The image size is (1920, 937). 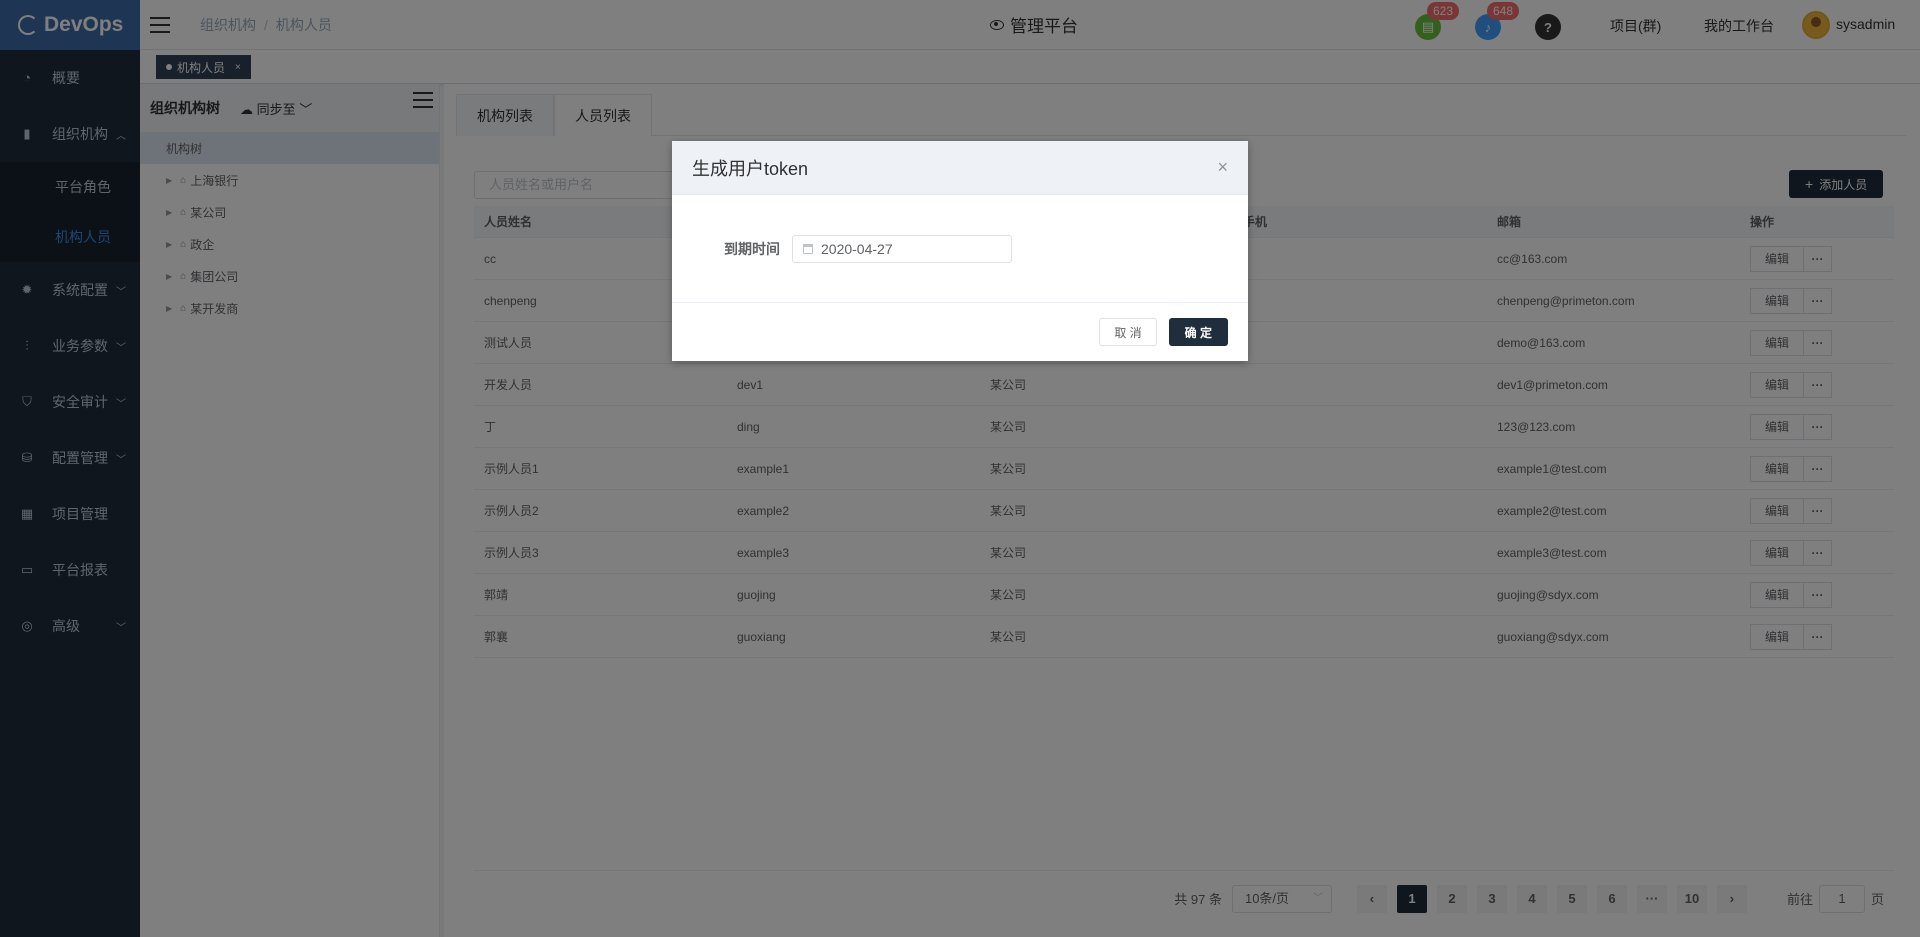 I want to click on token-dialog: 生成用户token × 到期时间 2020-04-27 取 消 确 定, so click(x=960, y=251).